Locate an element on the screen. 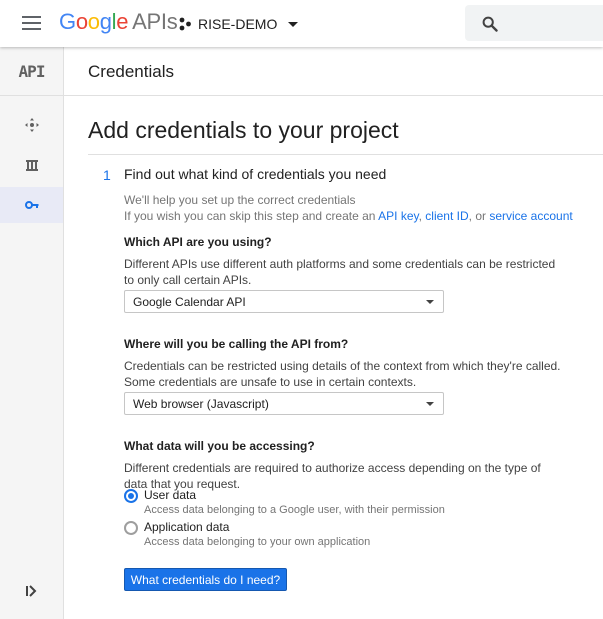 Image resolution: width=603 pixels, height=619 pixels. logo-letter: e is located at coordinates (122, 21).